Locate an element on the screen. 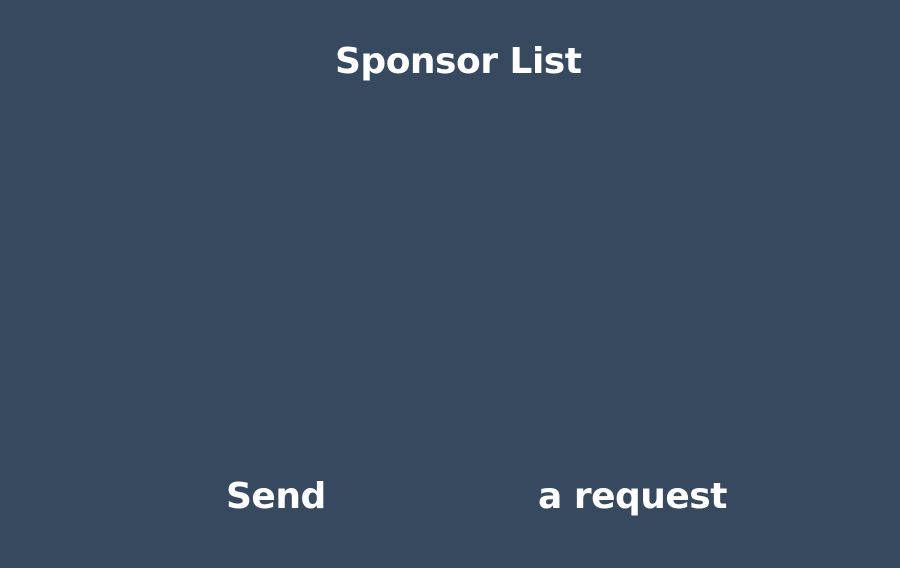 This screenshot has height=568, width=900. request-link: a request is located at coordinates (632, 497).